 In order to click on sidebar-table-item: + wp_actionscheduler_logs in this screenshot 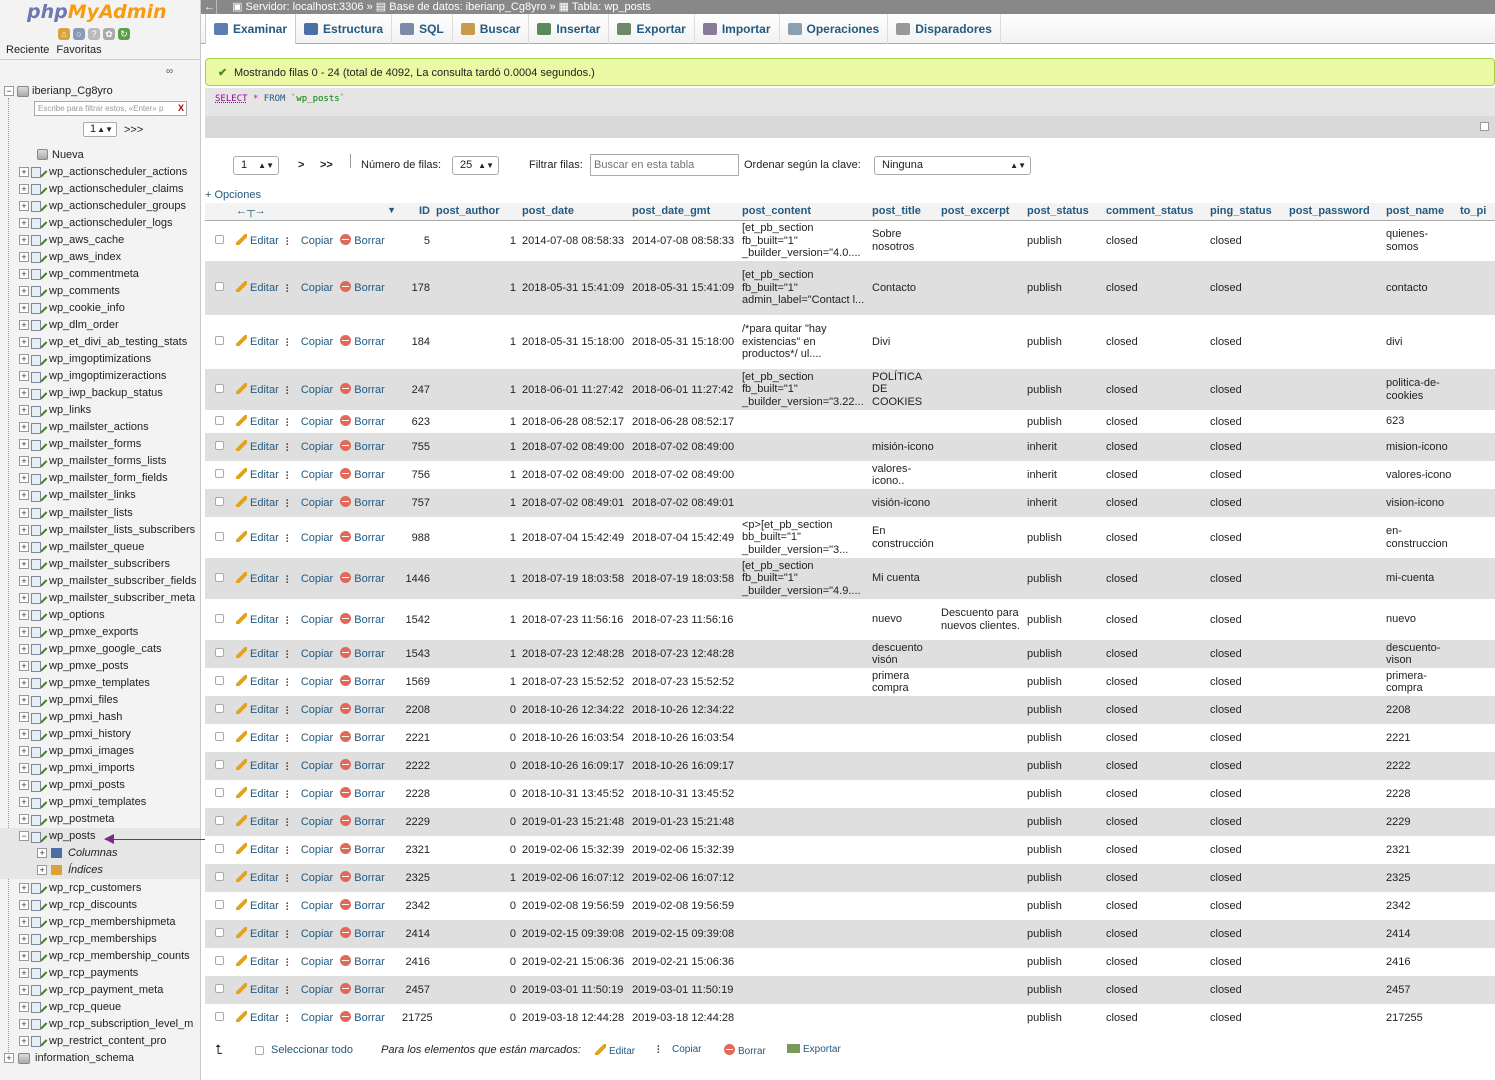, I will do `click(100, 222)`.